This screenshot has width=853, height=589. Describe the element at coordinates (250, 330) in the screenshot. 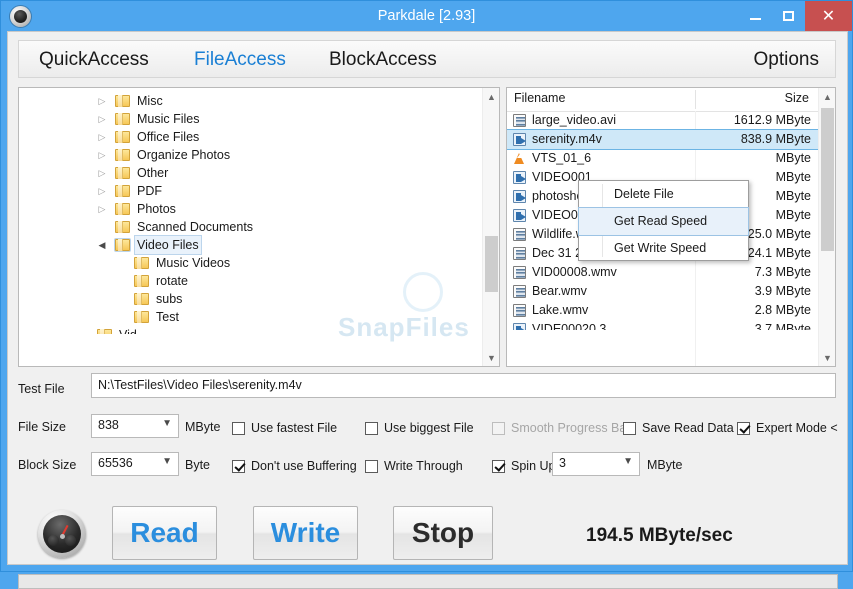

I see `tree-item-vid: Vid` at that location.